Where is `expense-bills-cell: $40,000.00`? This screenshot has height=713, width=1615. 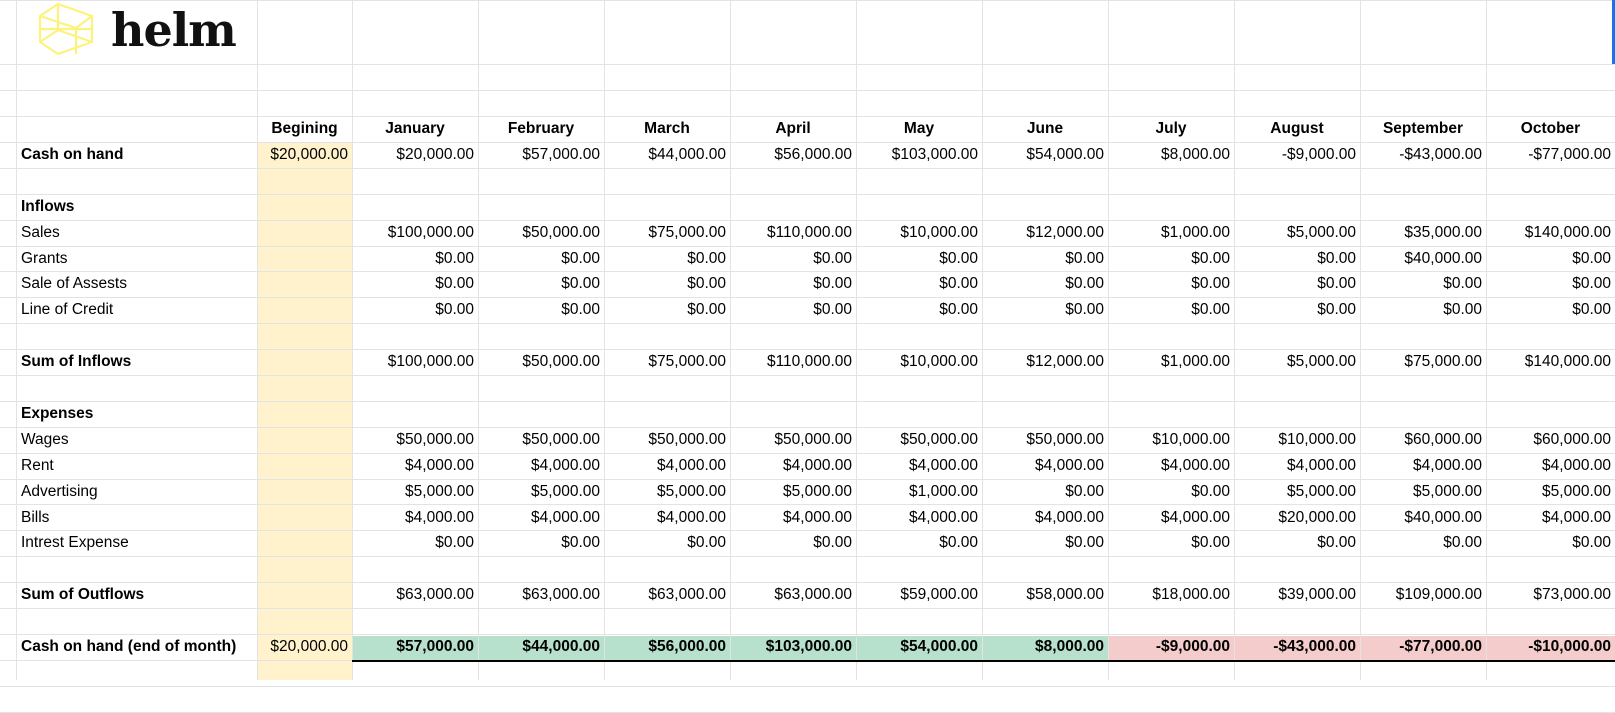
expense-bills-cell: $40,000.00 is located at coordinates (1423, 517).